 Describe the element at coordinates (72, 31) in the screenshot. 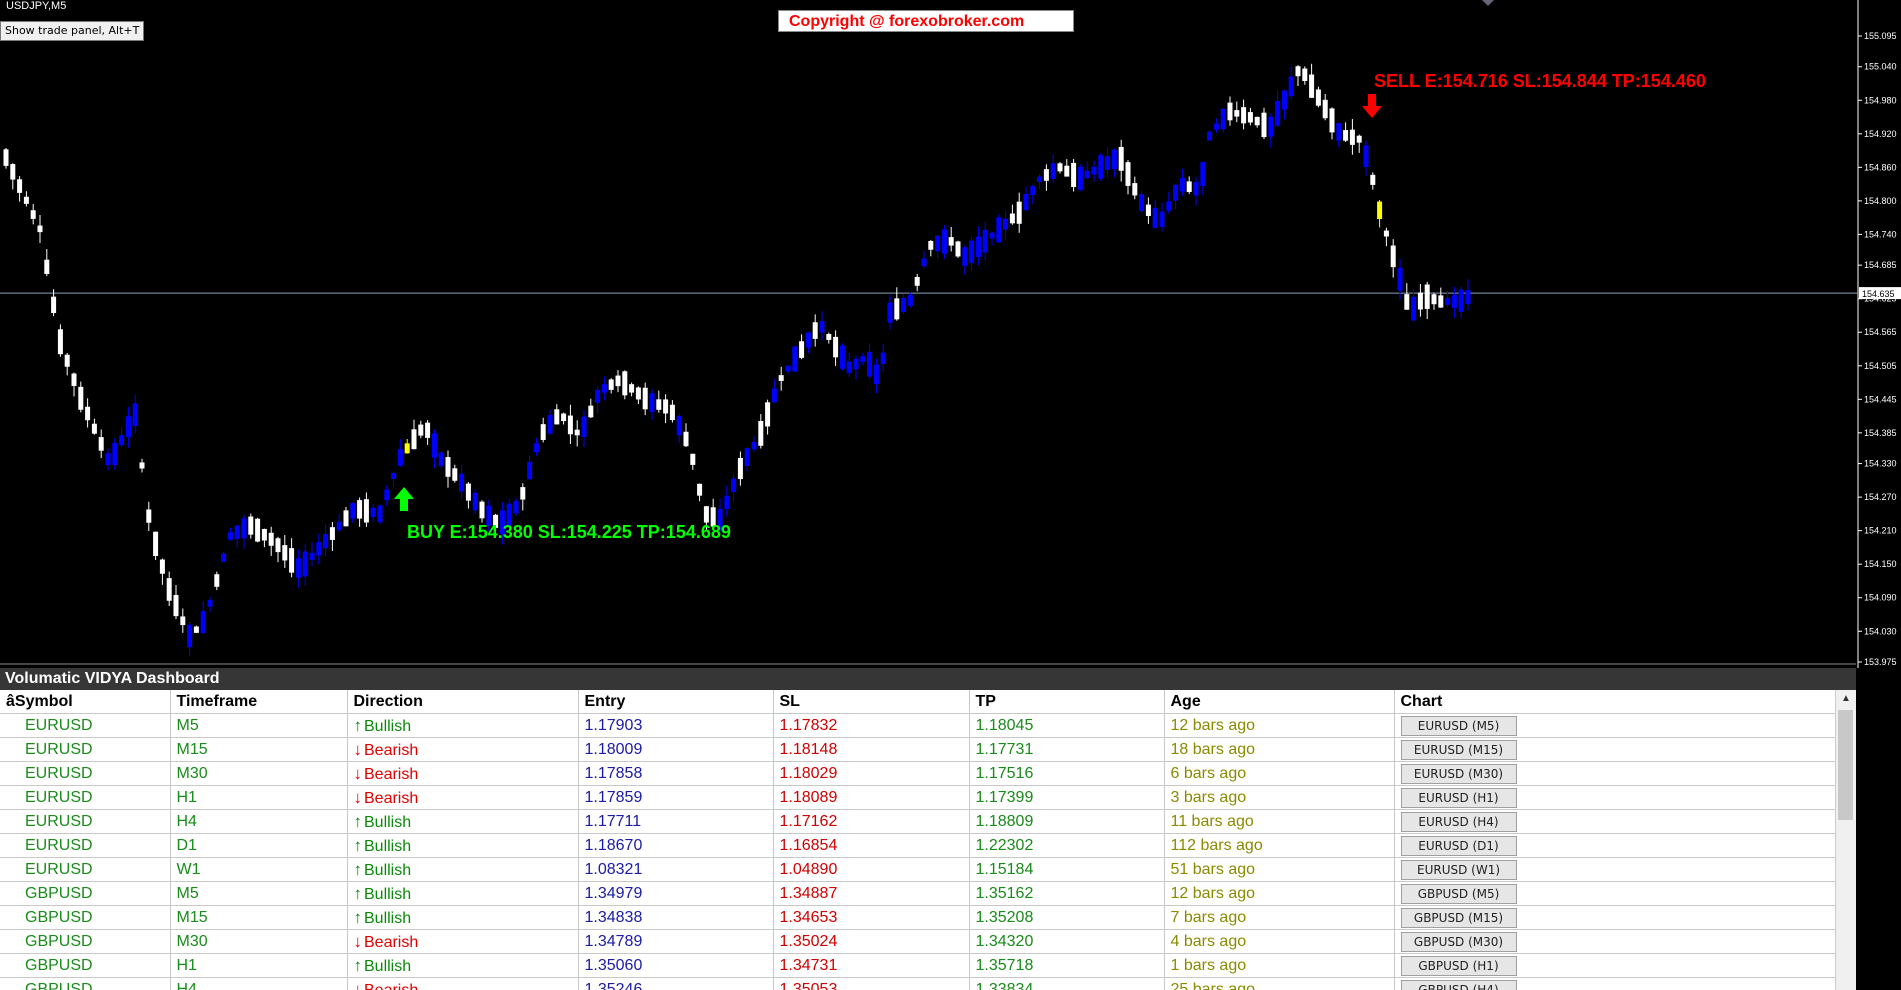

I see `show-trade-panel-button: Show trade panel, Alt+T` at that location.